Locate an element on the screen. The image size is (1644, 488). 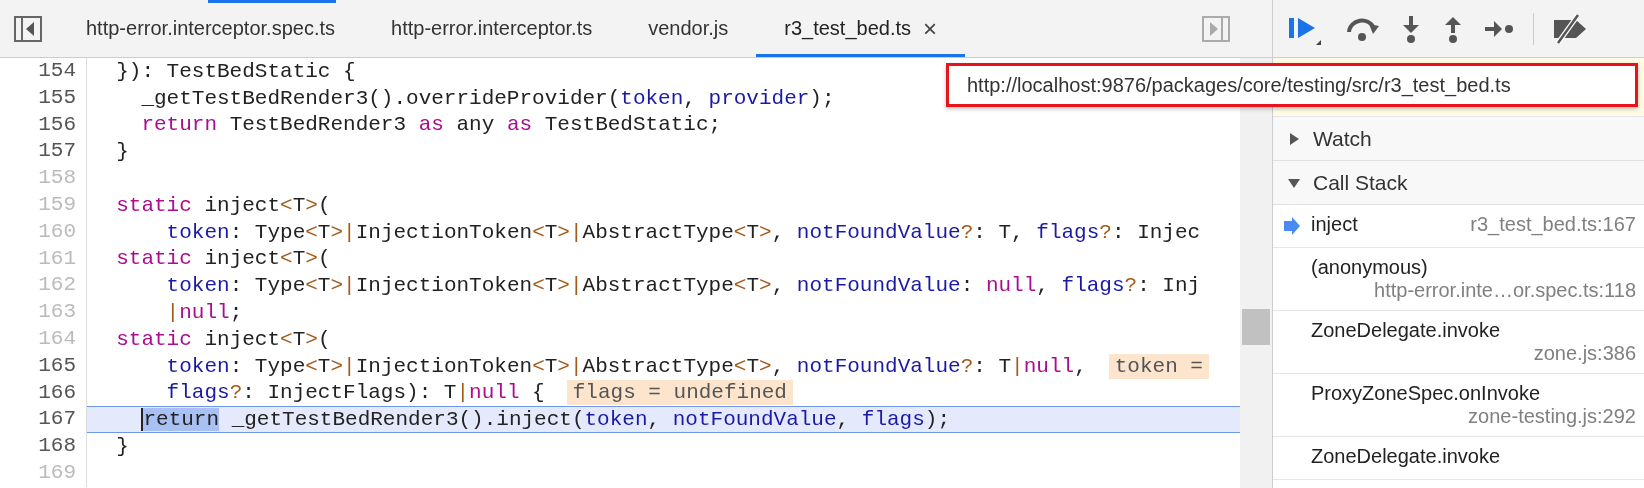
line-number: 163 is located at coordinates (43, 312).